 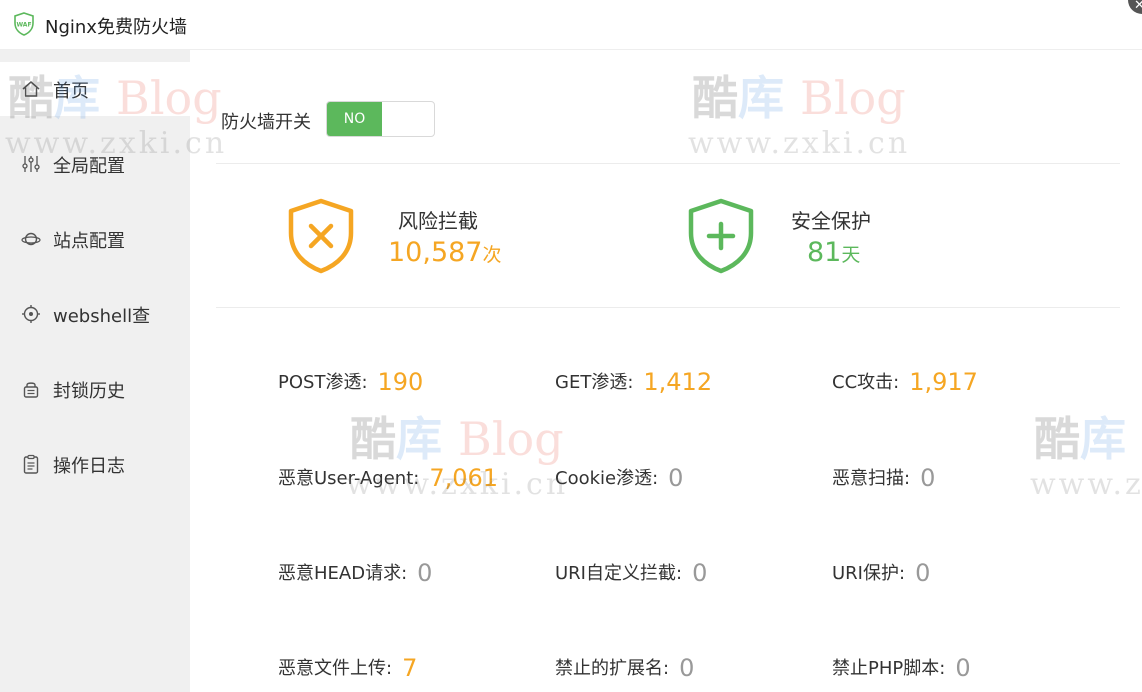 What do you see at coordinates (355, 573) in the screenshot?
I see `metric-malicious-head: 恶意HEAD请求: 0` at bounding box center [355, 573].